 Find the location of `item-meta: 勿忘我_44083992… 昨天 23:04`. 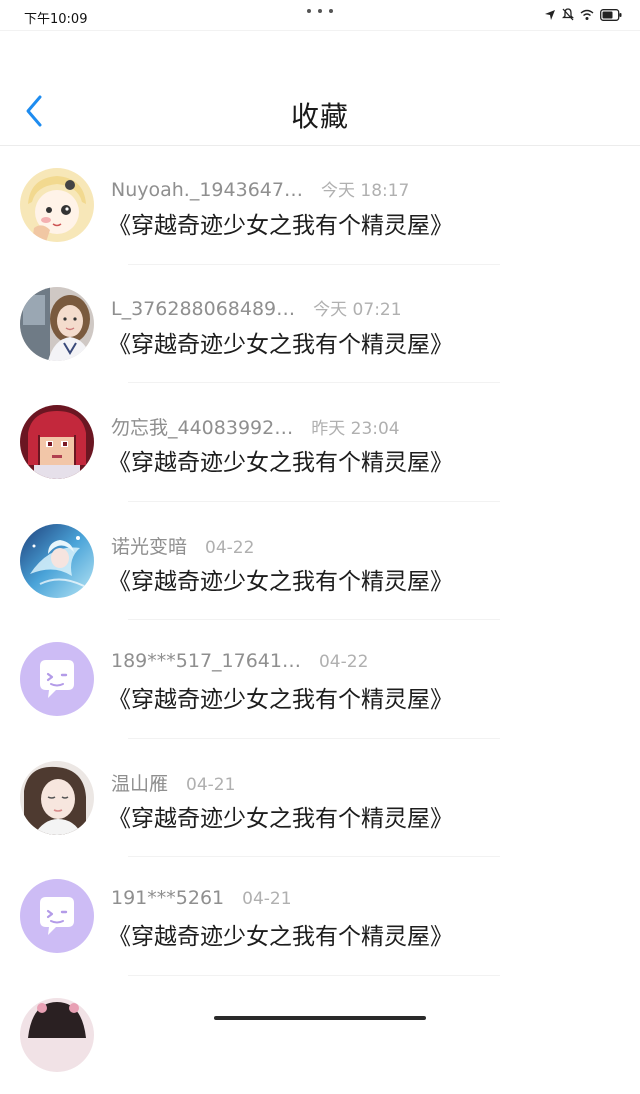

item-meta: 勿忘我_44083992… 昨天 23:04 is located at coordinates (255, 426).